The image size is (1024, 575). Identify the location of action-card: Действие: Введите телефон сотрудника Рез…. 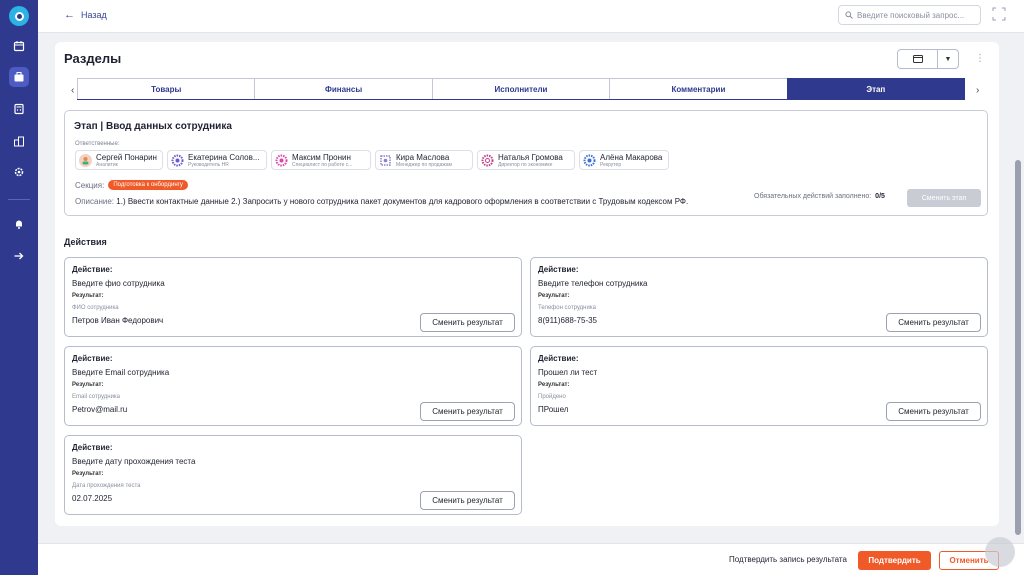
(759, 297).